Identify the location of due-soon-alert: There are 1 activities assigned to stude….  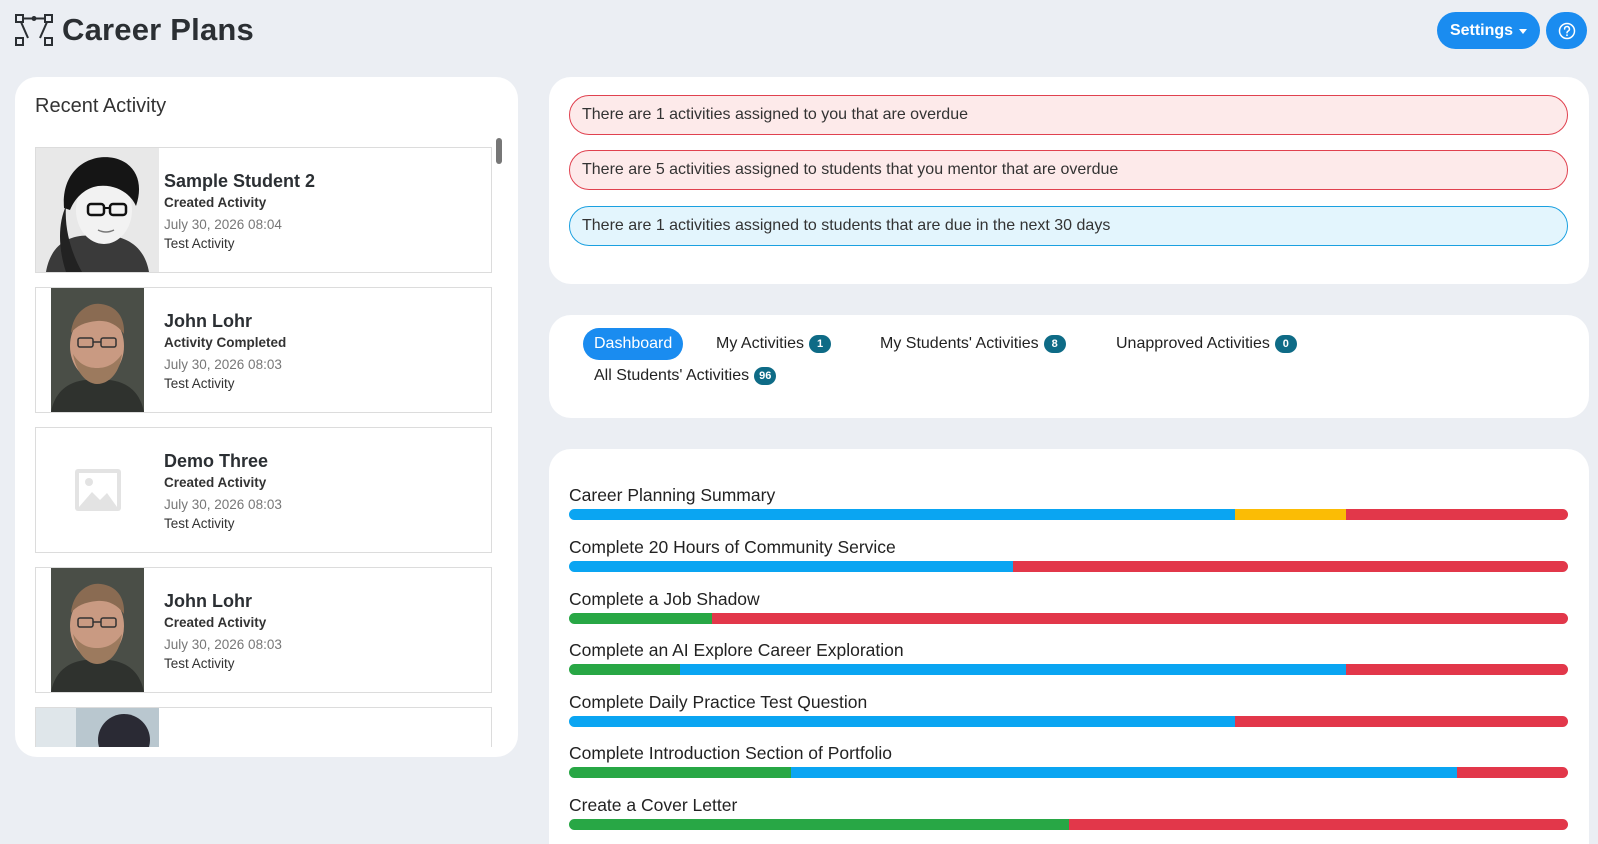
(1068, 226).